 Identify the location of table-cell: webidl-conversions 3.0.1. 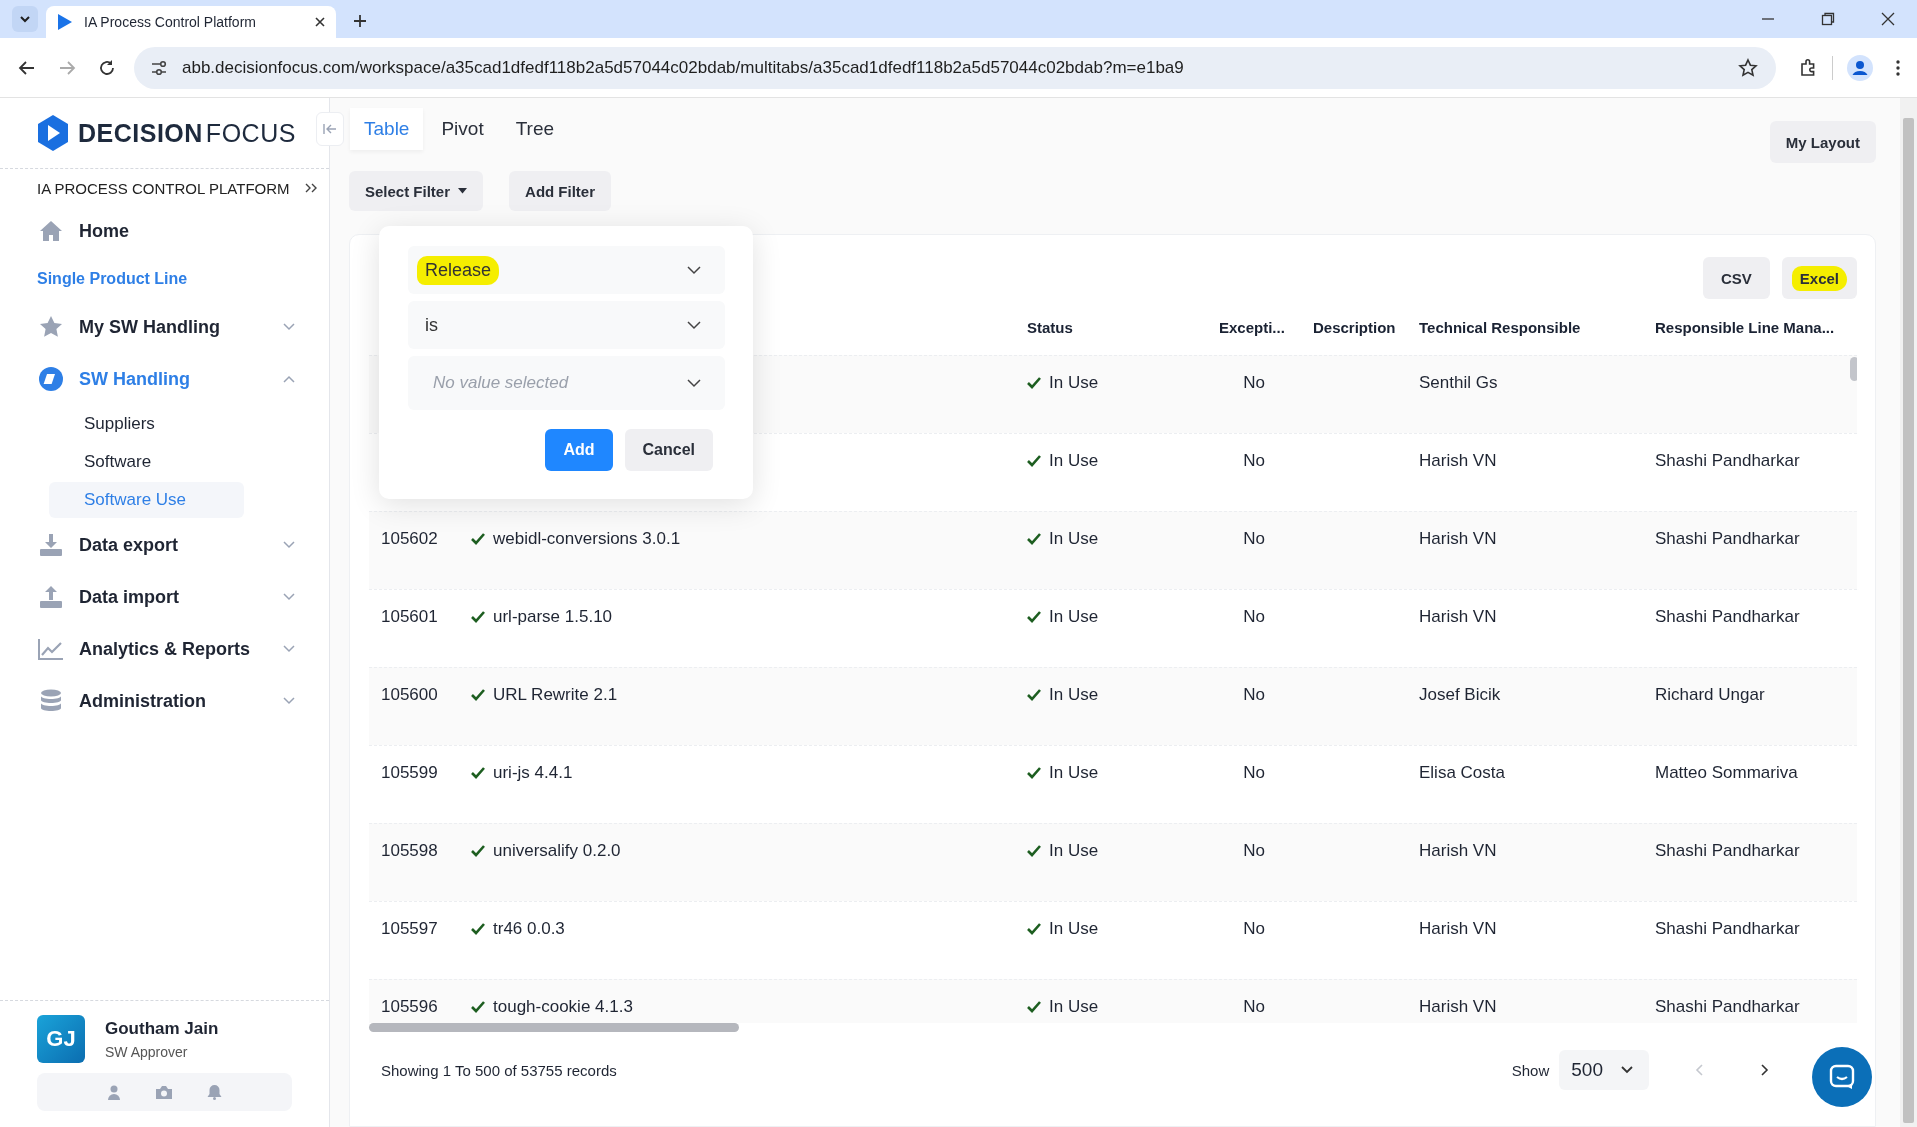
(576, 539).